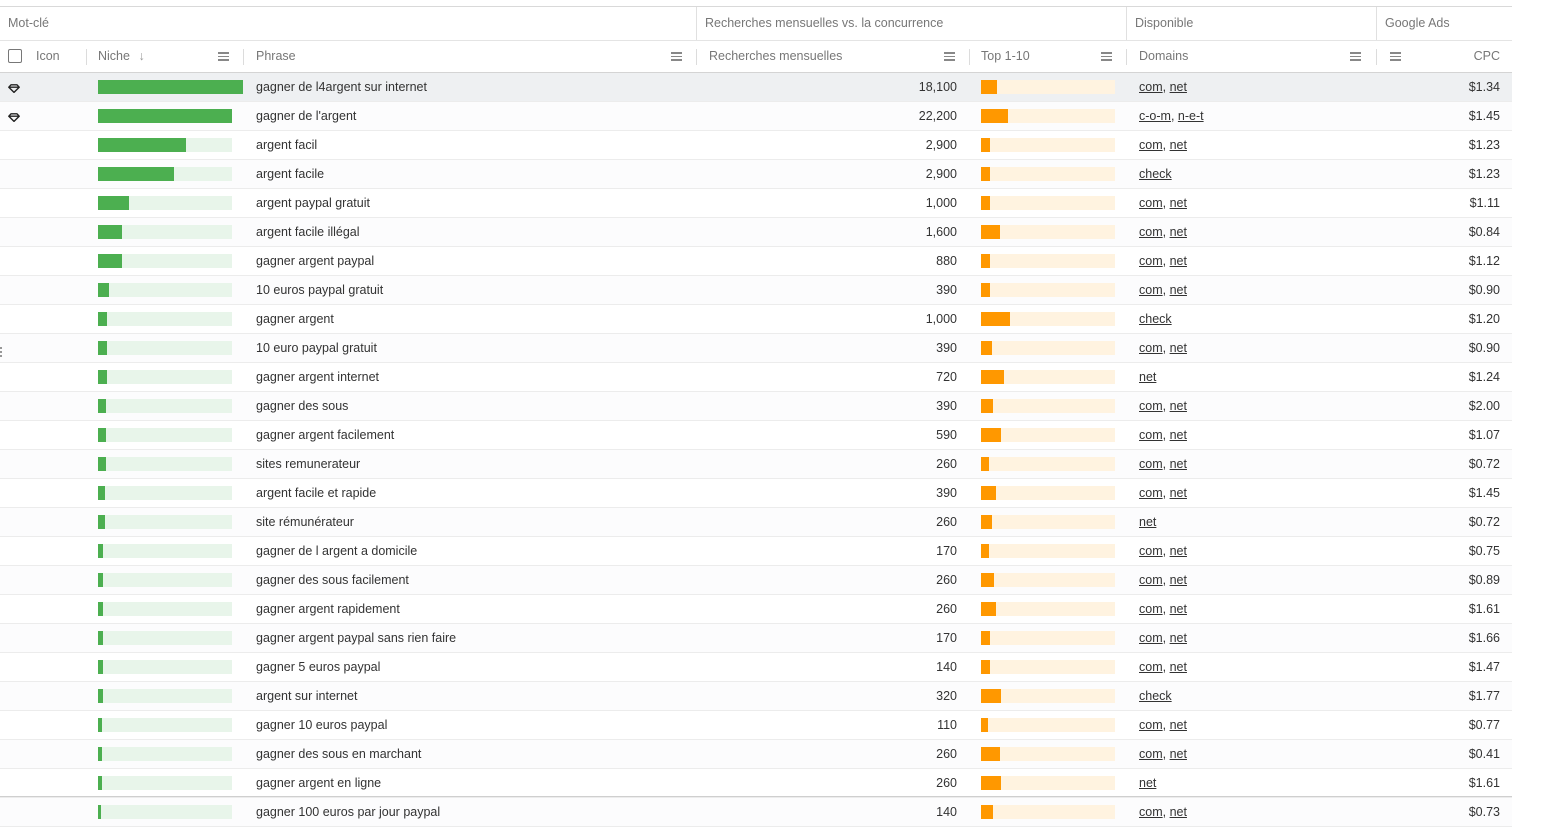  I want to click on phrase-cell: gagner argent facilement, so click(325, 435).